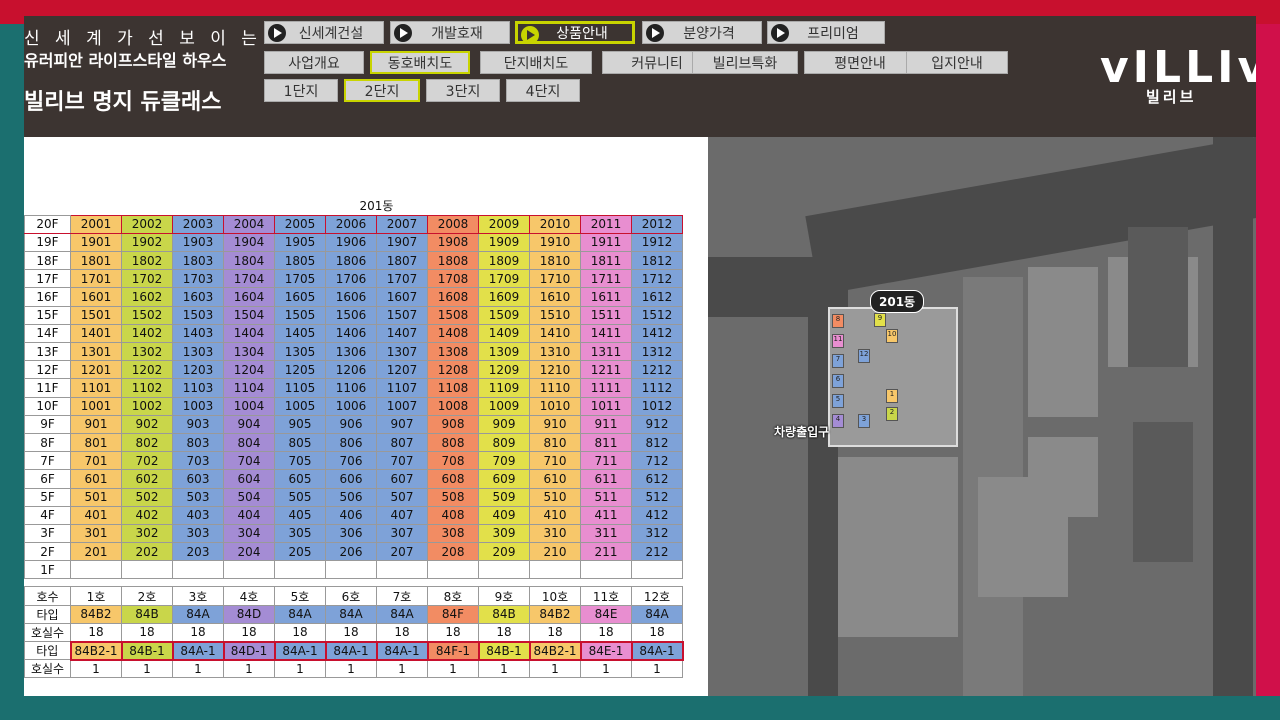 Image resolution: width=1280 pixels, height=720 pixels. I want to click on unit-cell: 1311, so click(606, 351).